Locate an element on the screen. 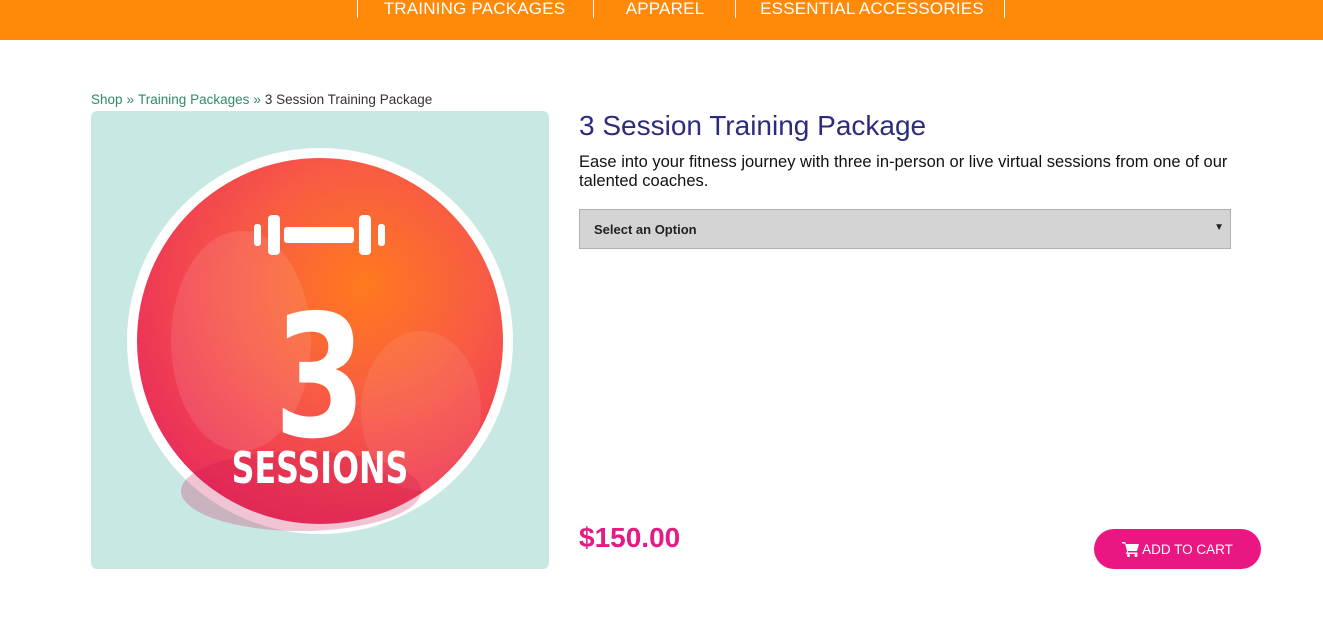 The width and height of the screenshot is (1323, 628). option-select-value: Select an Option is located at coordinates (645, 229).